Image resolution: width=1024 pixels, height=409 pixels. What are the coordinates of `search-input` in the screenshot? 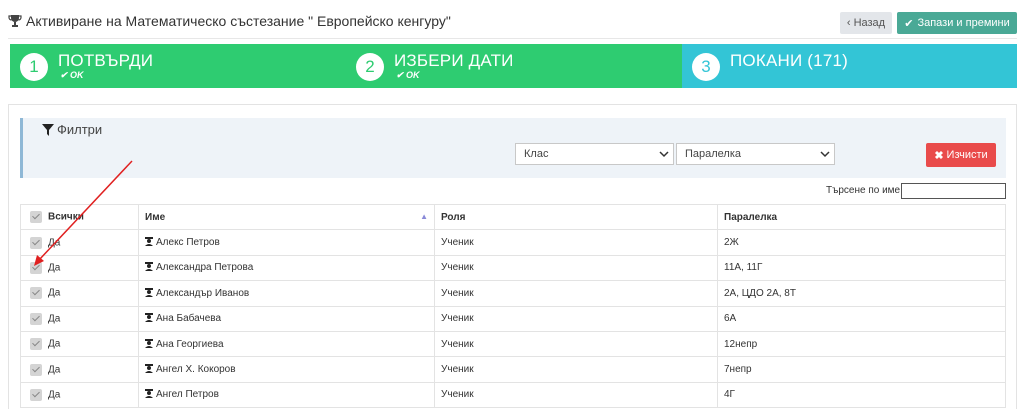 It's located at (953, 191).